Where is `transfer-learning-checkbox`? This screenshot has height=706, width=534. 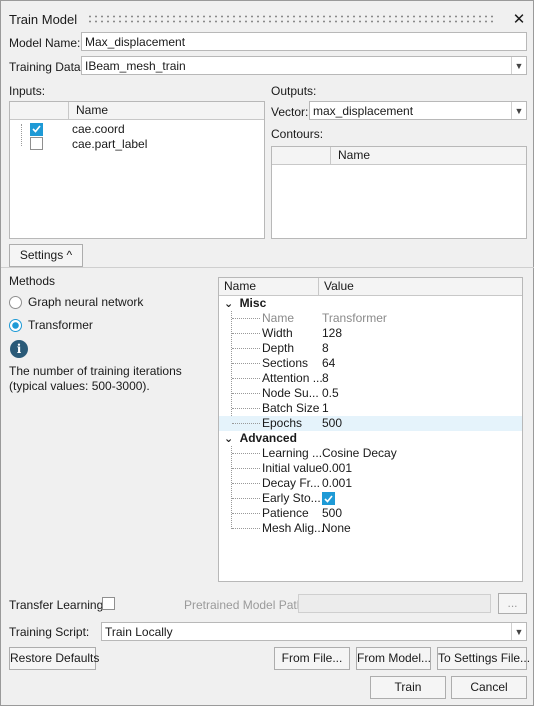 transfer-learning-checkbox is located at coordinates (108, 603).